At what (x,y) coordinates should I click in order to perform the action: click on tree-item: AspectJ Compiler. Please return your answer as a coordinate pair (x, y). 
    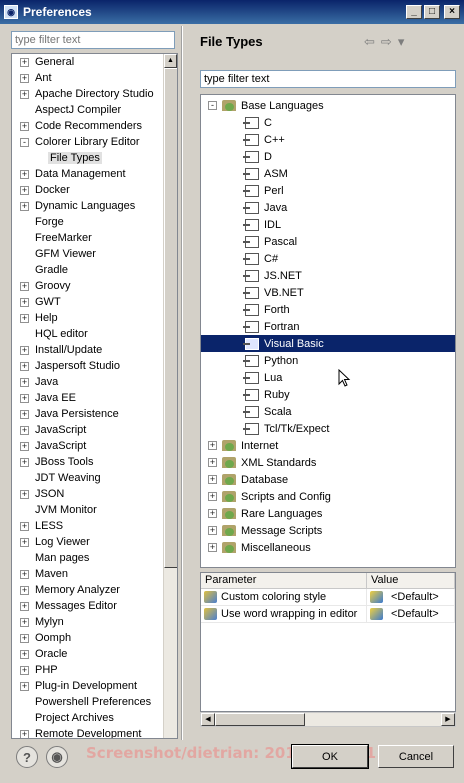
    Looking at the image, I should click on (94, 110).